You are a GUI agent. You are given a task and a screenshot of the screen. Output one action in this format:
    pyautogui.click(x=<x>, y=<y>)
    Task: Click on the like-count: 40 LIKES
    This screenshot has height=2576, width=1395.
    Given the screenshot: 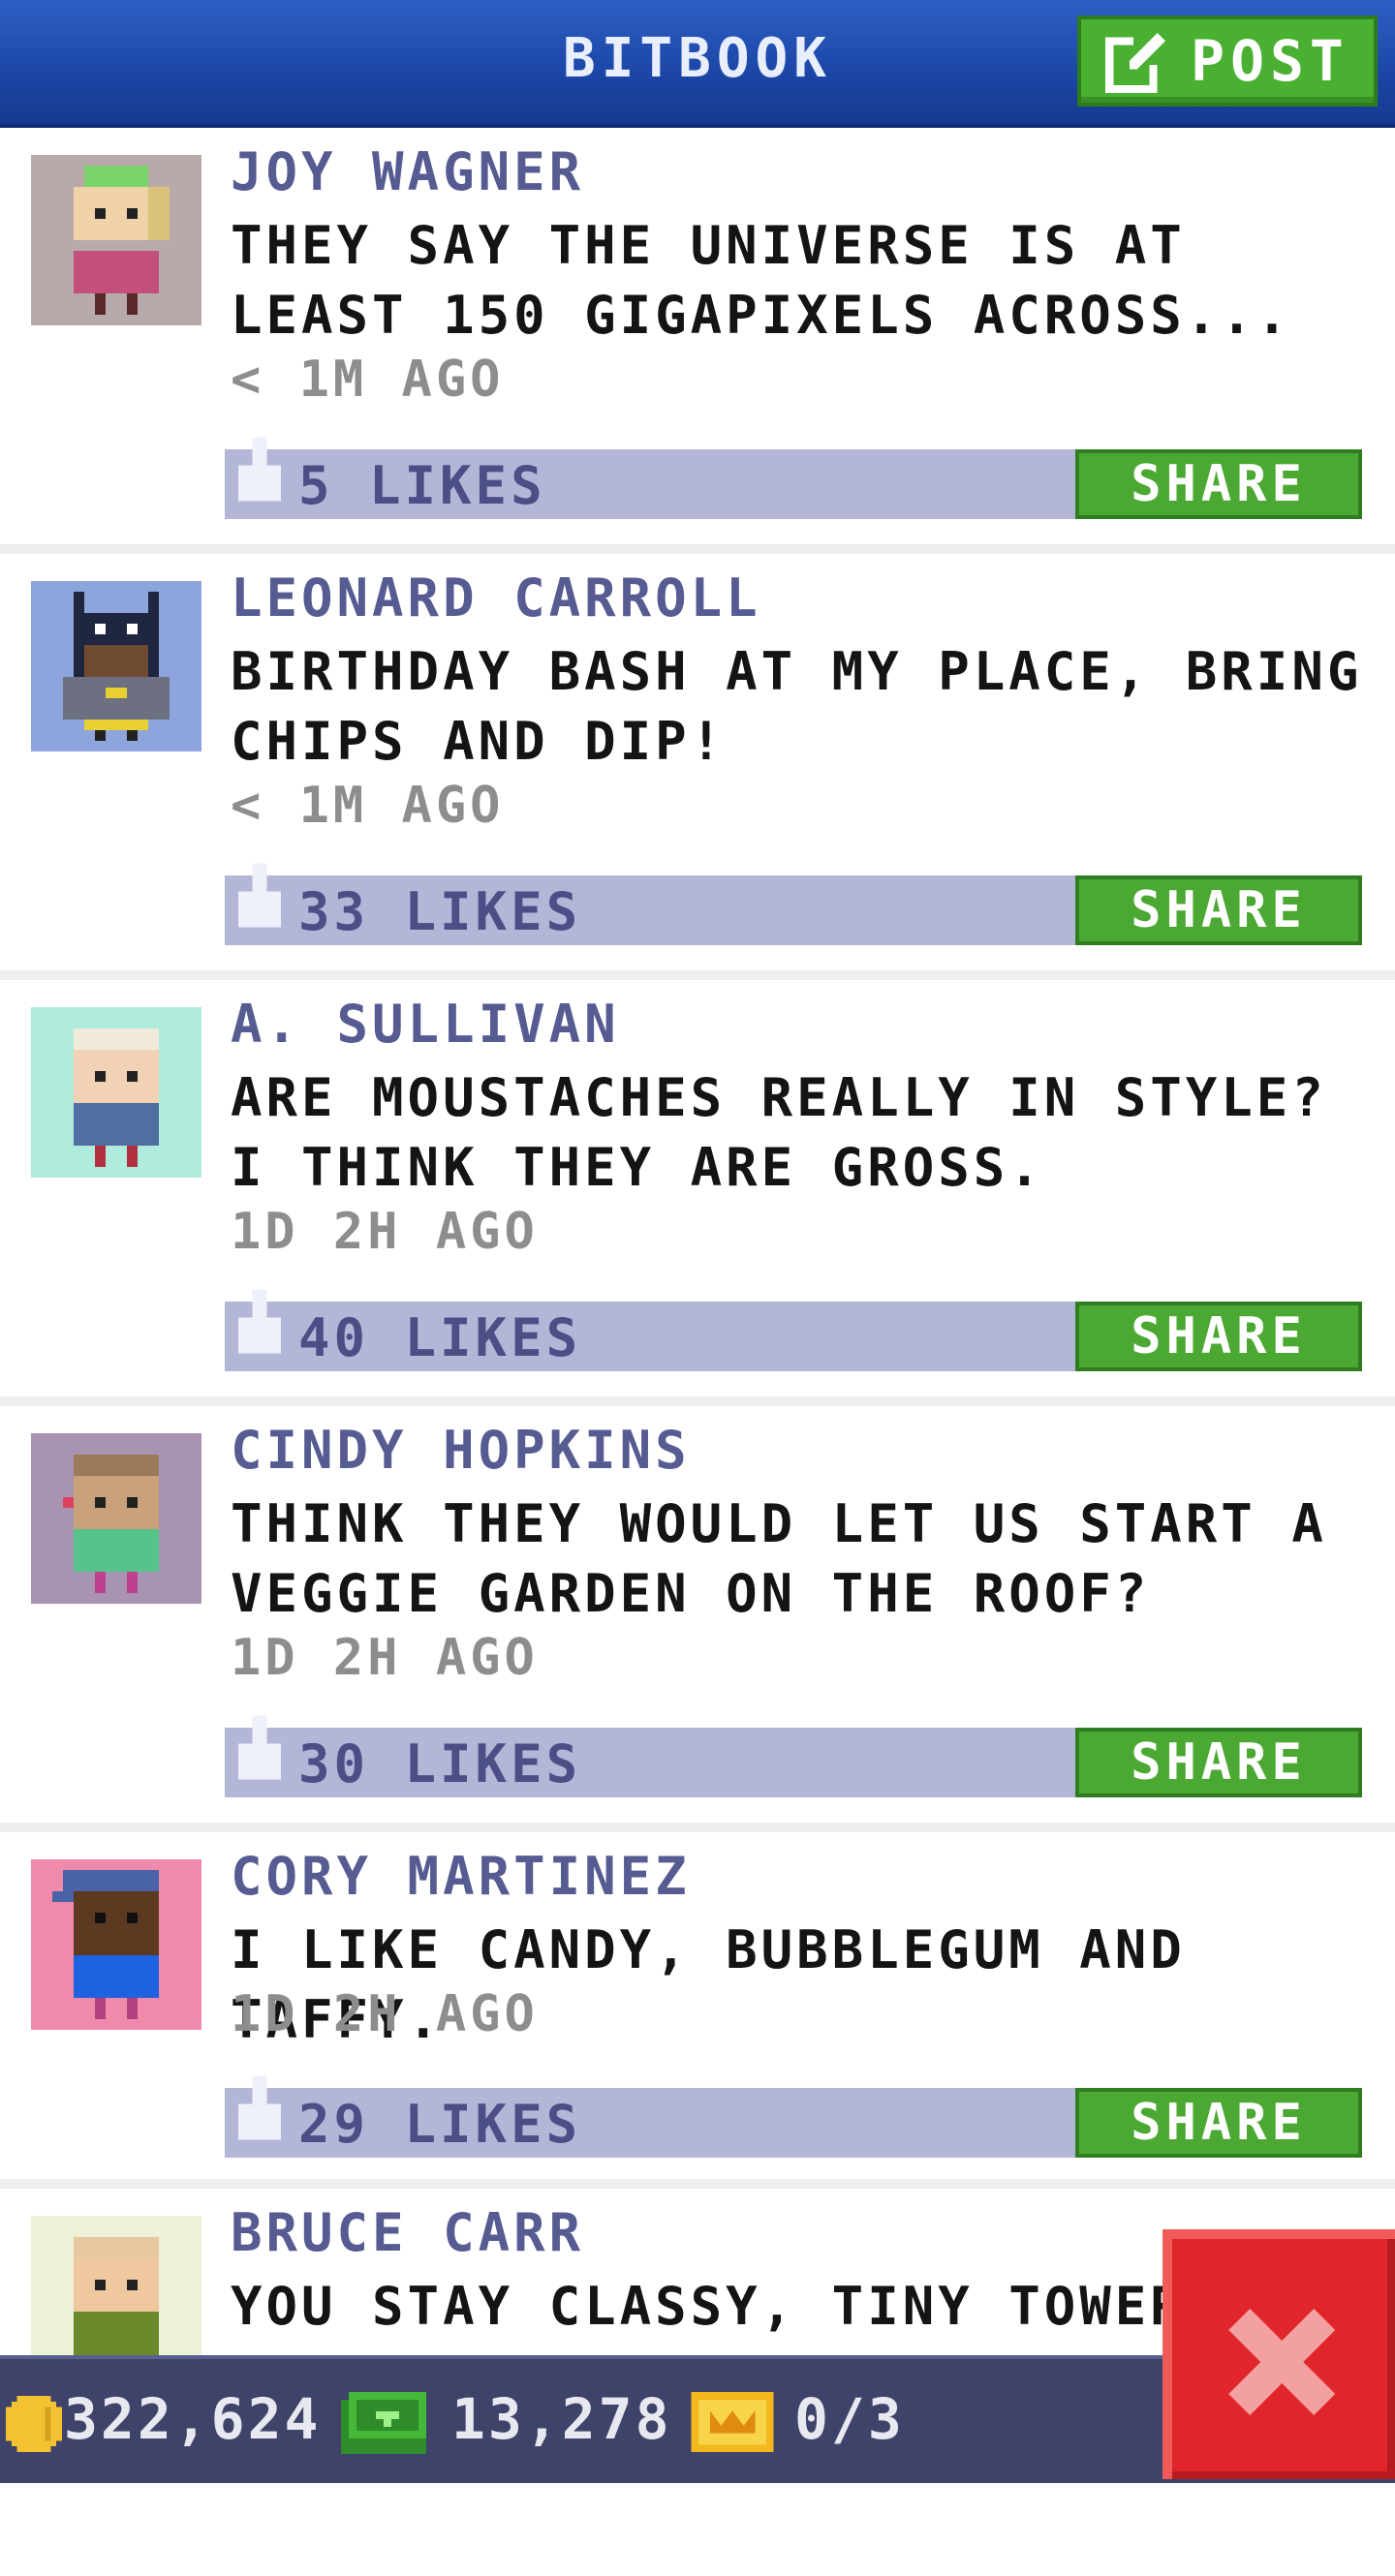 What is the action you would take?
    pyautogui.click(x=440, y=1337)
    